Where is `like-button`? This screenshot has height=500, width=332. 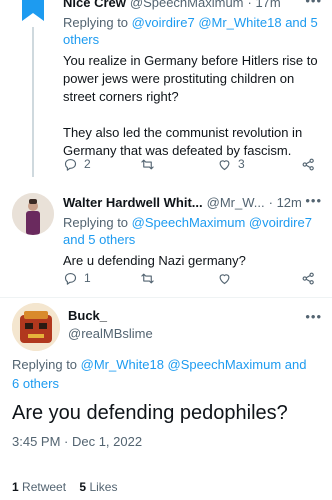
like-button is located at coordinates (255, 278).